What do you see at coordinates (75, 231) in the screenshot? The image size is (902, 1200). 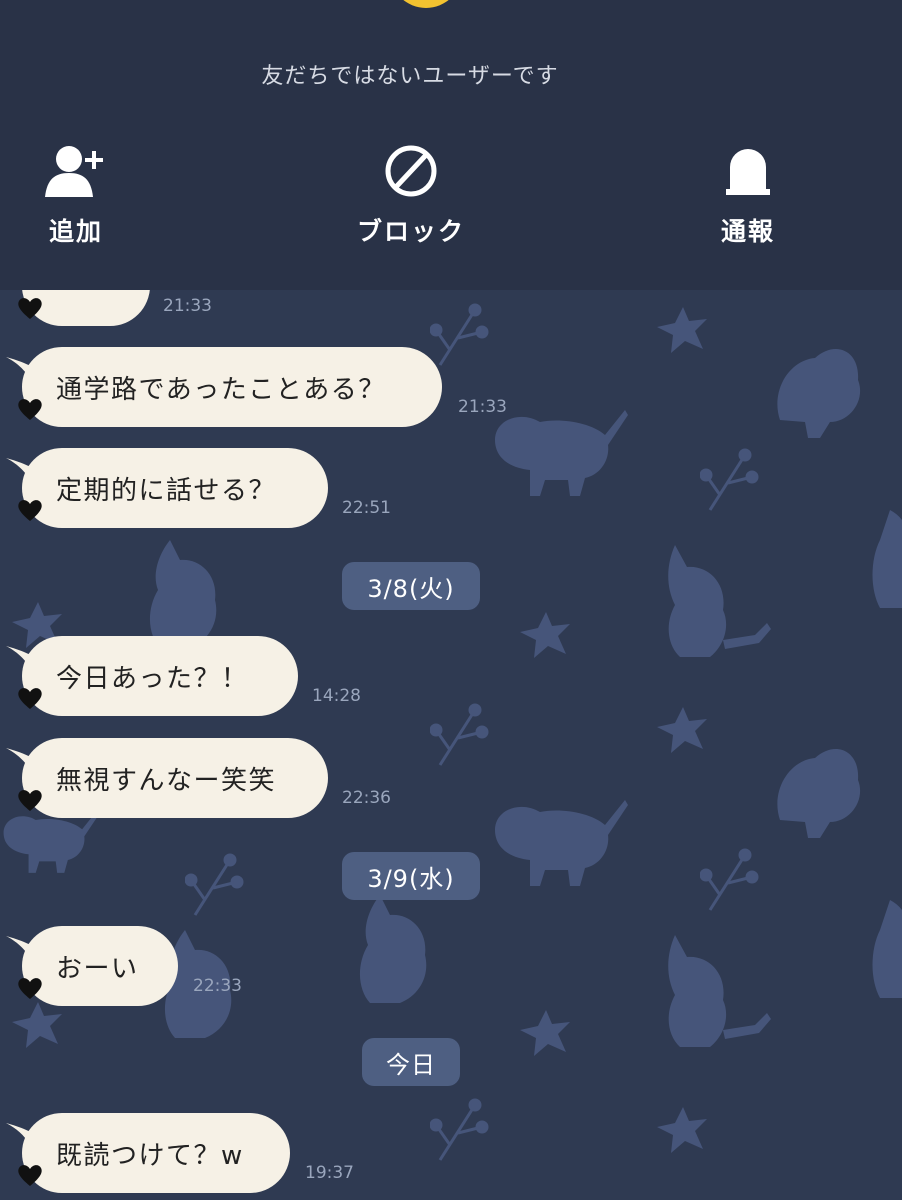 I see `add-friend-label: 追加` at bounding box center [75, 231].